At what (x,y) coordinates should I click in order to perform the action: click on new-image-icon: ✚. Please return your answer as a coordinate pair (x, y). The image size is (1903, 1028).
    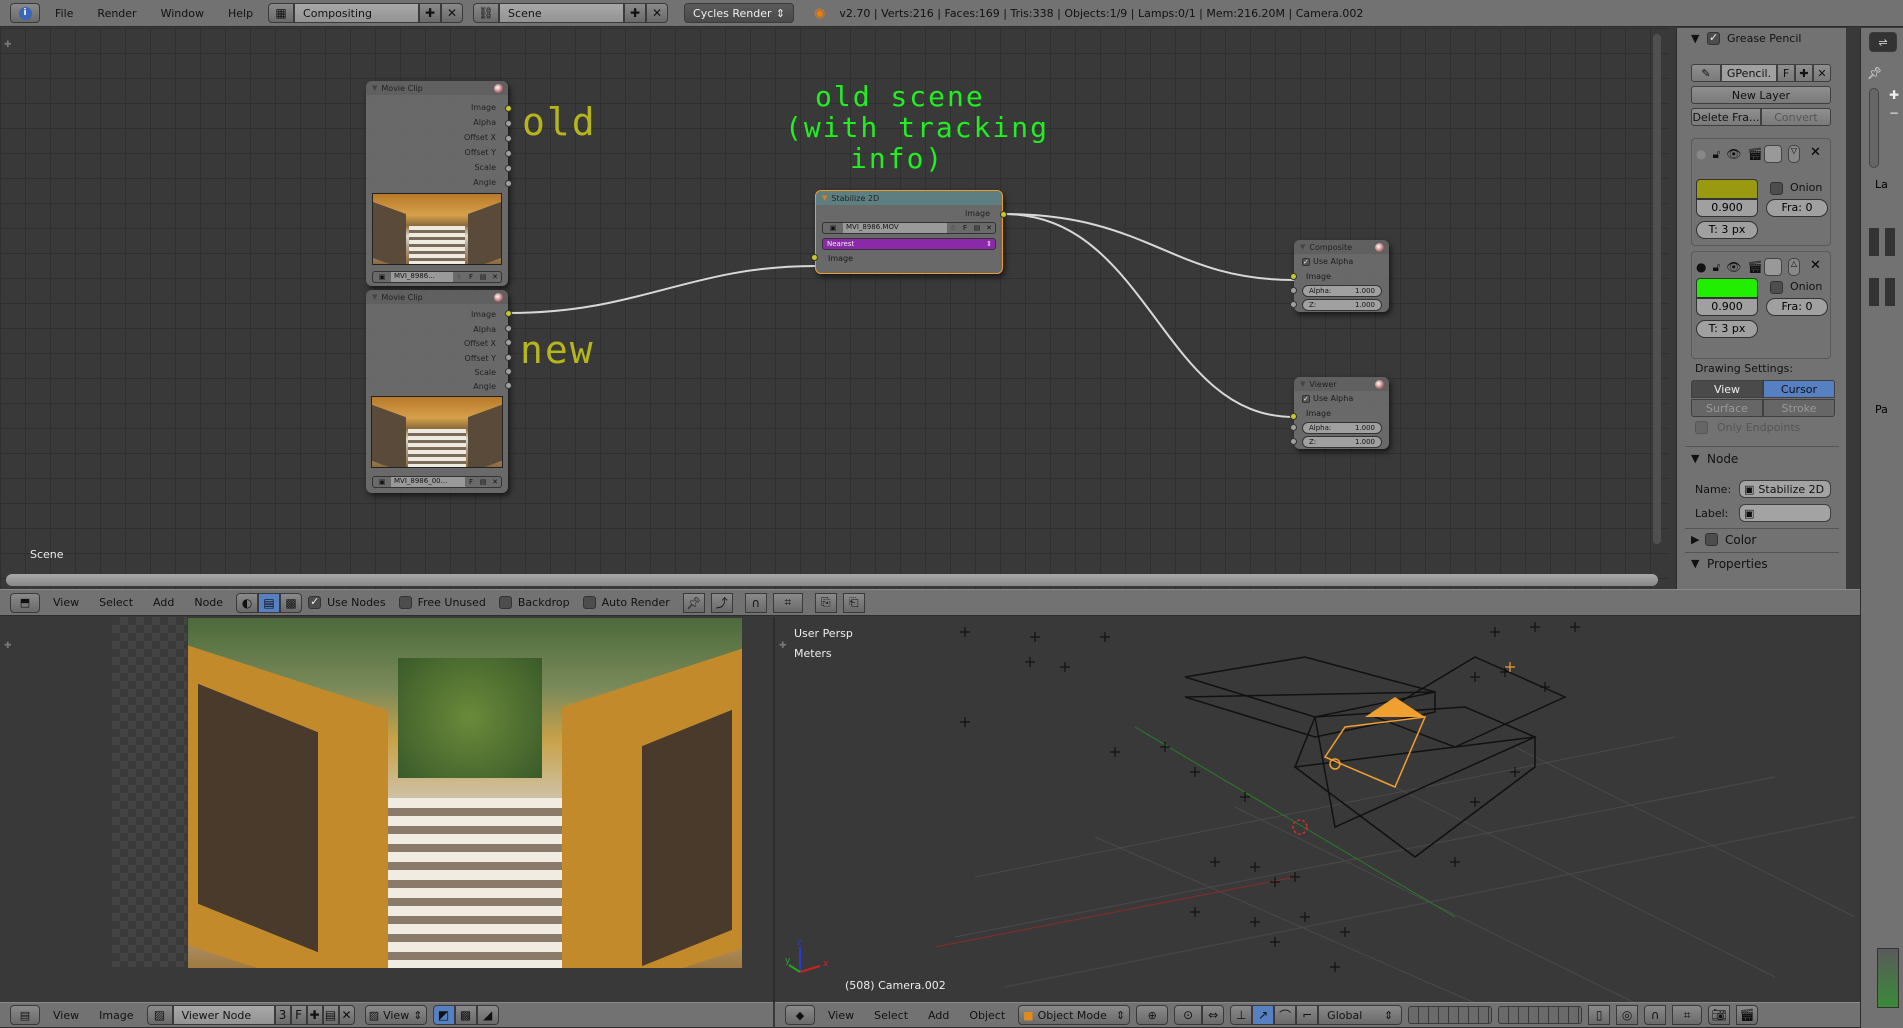
    Looking at the image, I should click on (314, 1015).